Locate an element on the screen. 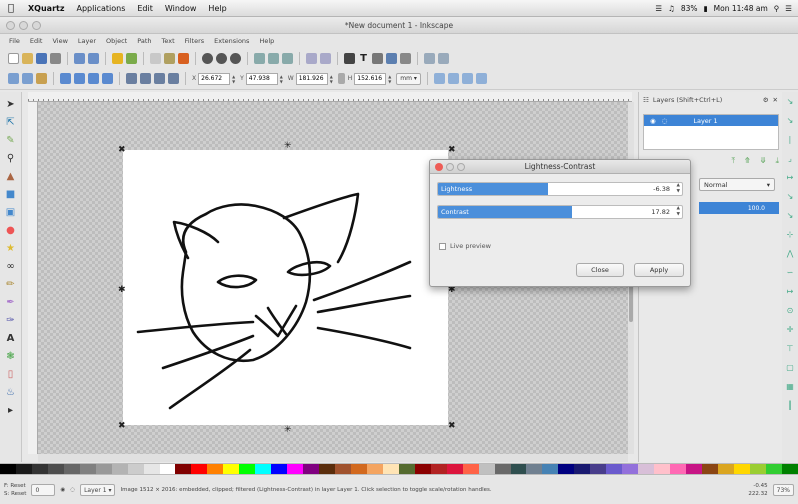 The width and height of the screenshot is (798, 504). volume-icon: ♫ is located at coordinates (671, 8).